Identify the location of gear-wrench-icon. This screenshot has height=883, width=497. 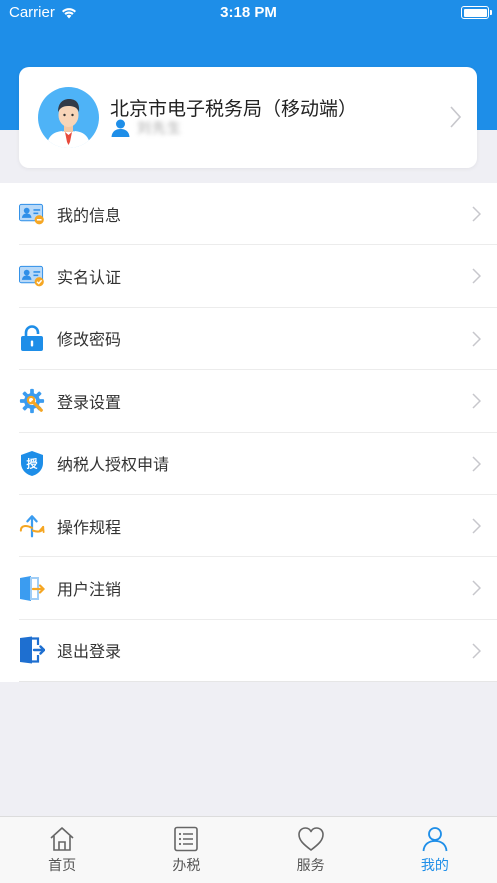
(32, 401).